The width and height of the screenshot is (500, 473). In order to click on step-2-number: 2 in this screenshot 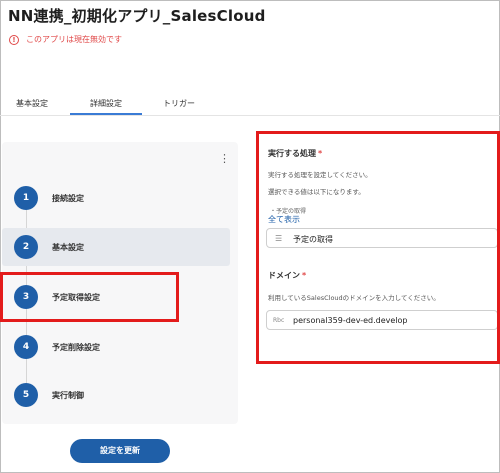, I will do `click(26, 247)`.